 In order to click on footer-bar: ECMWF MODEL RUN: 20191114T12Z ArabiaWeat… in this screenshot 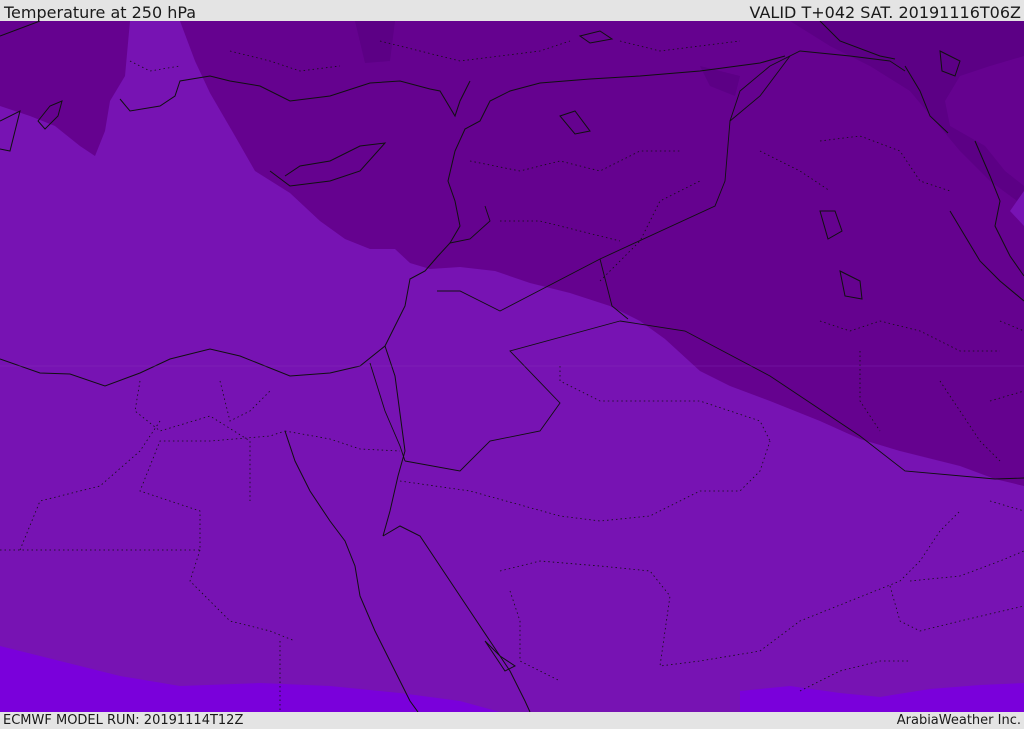, I will do `click(512, 720)`.